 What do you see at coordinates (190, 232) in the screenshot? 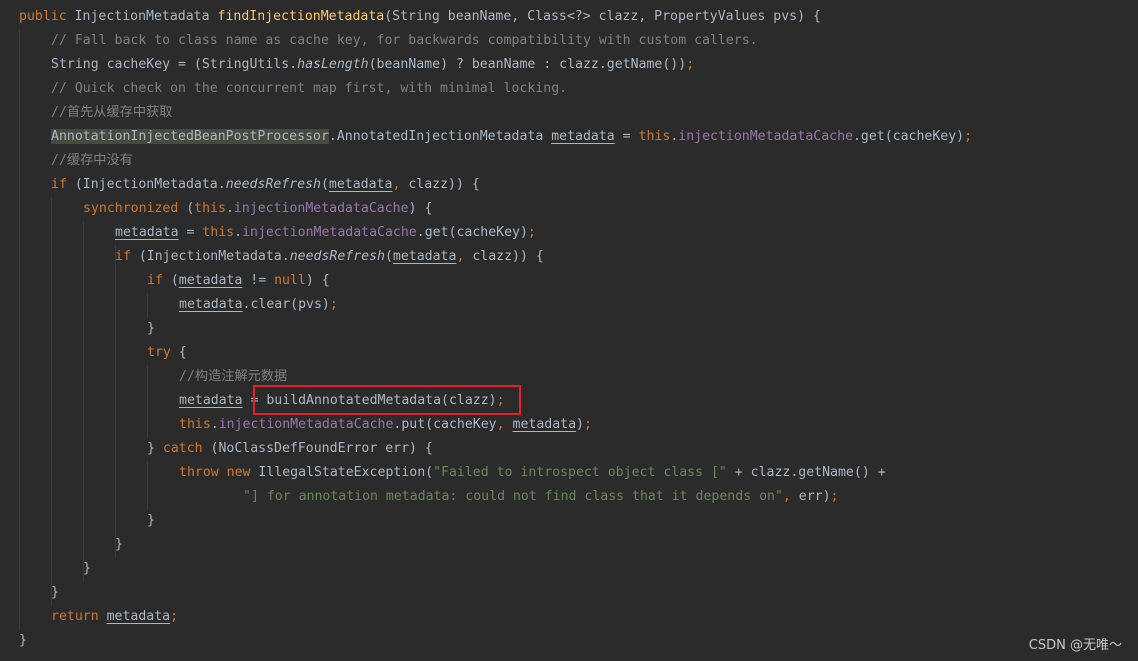
I see `code-token: =` at bounding box center [190, 232].